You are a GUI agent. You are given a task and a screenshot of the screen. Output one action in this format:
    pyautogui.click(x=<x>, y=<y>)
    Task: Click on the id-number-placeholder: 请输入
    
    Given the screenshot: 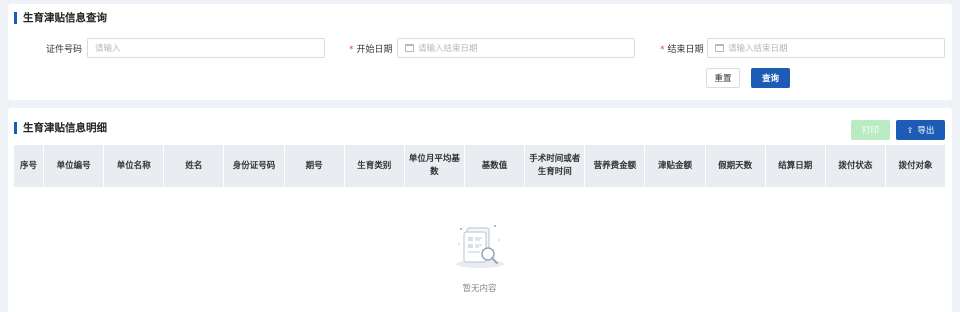 What is the action you would take?
    pyautogui.click(x=108, y=49)
    